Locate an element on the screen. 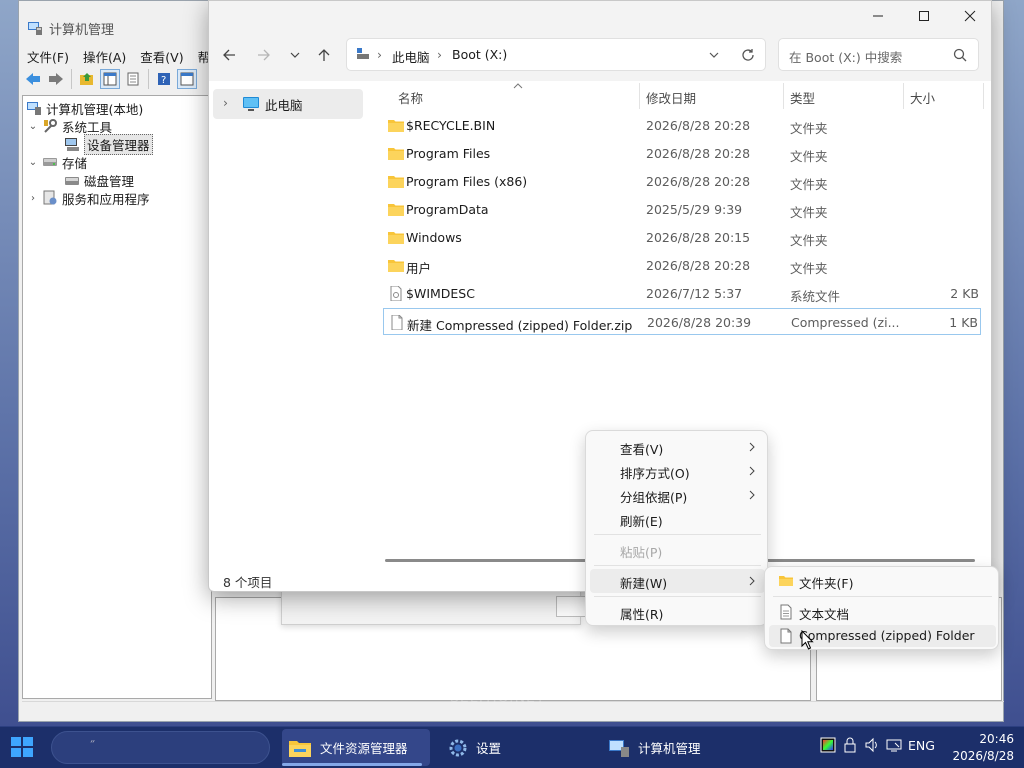 This screenshot has width=1024, height=768. file-row: 用户 2026/8/28 20:28 文件夹 is located at coordinates (682, 265).